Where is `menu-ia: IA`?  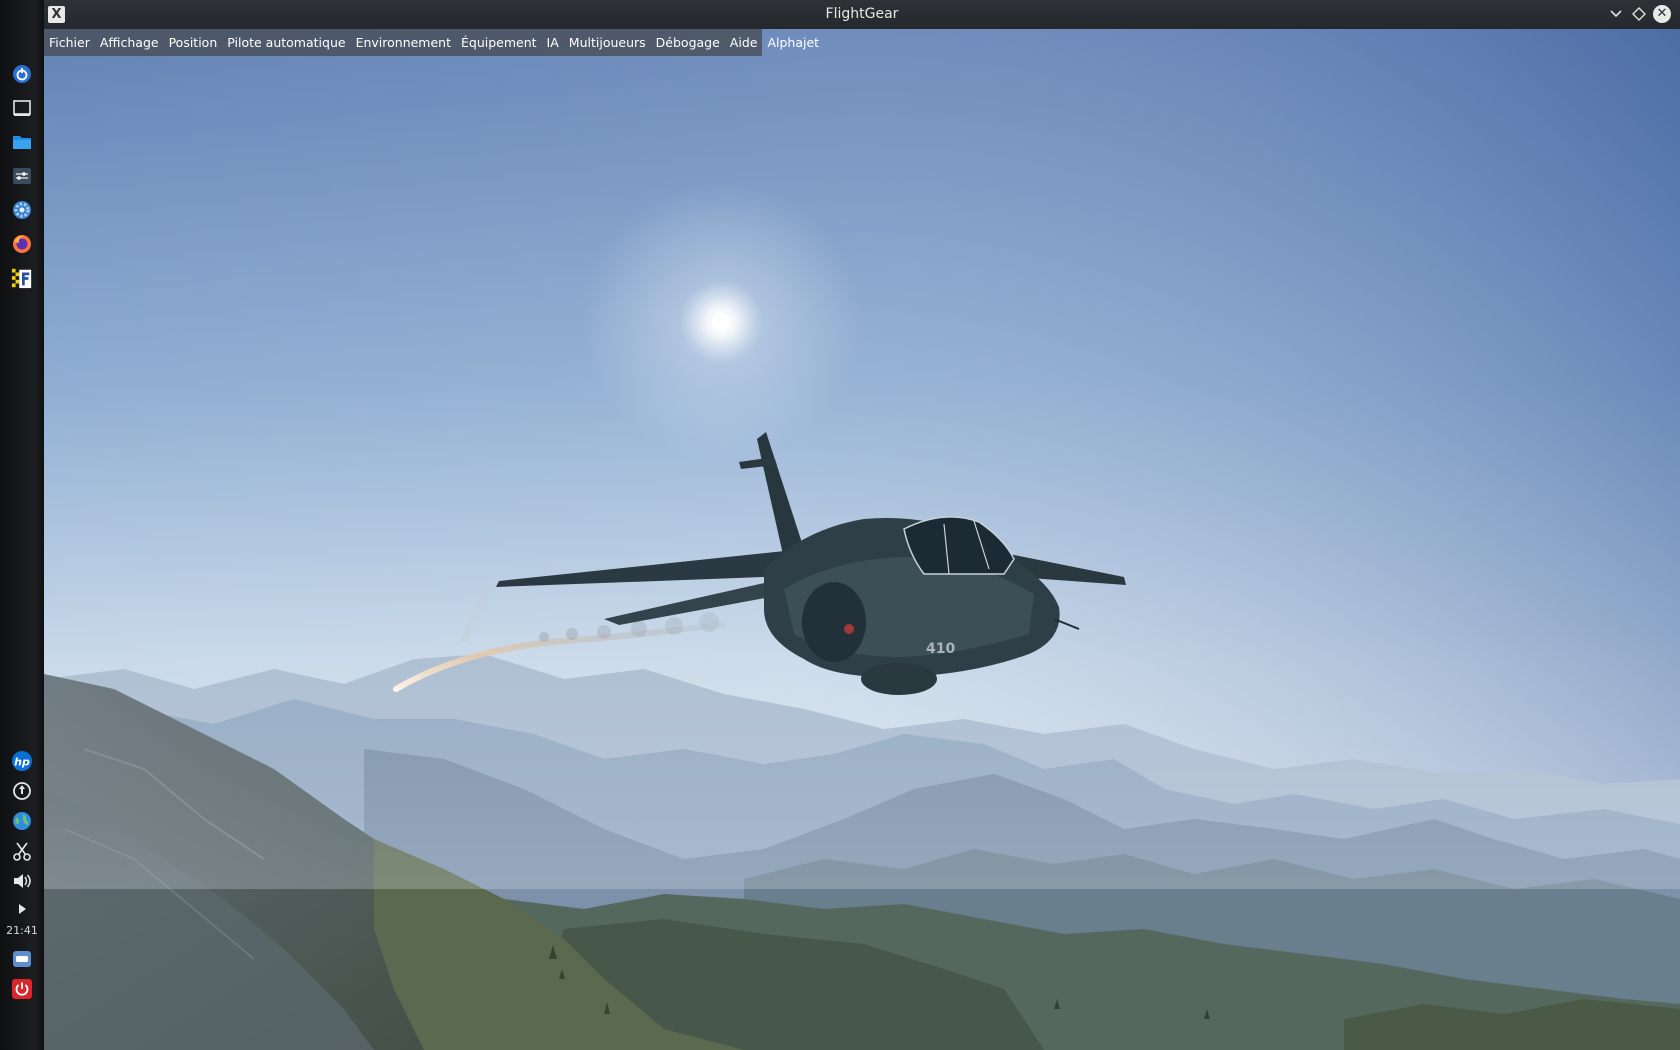 menu-ia: IA is located at coordinates (553, 42).